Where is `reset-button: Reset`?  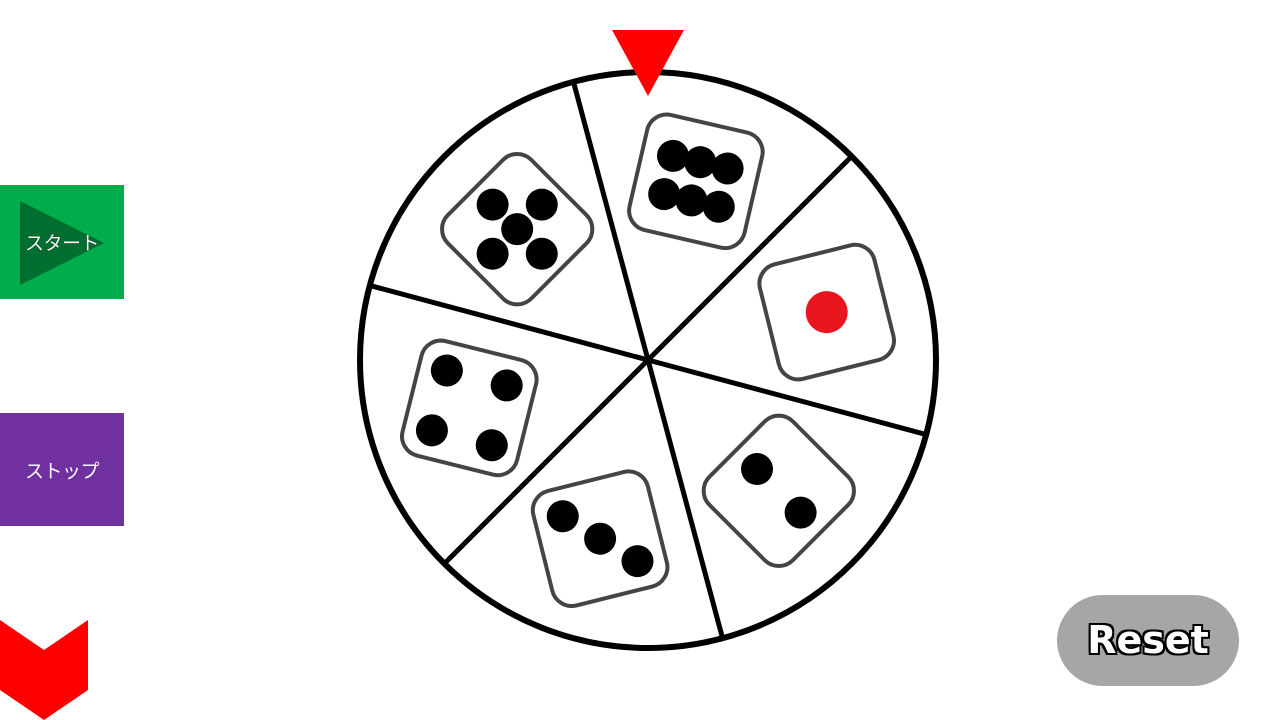
reset-button: Reset is located at coordinates (1148, 640).